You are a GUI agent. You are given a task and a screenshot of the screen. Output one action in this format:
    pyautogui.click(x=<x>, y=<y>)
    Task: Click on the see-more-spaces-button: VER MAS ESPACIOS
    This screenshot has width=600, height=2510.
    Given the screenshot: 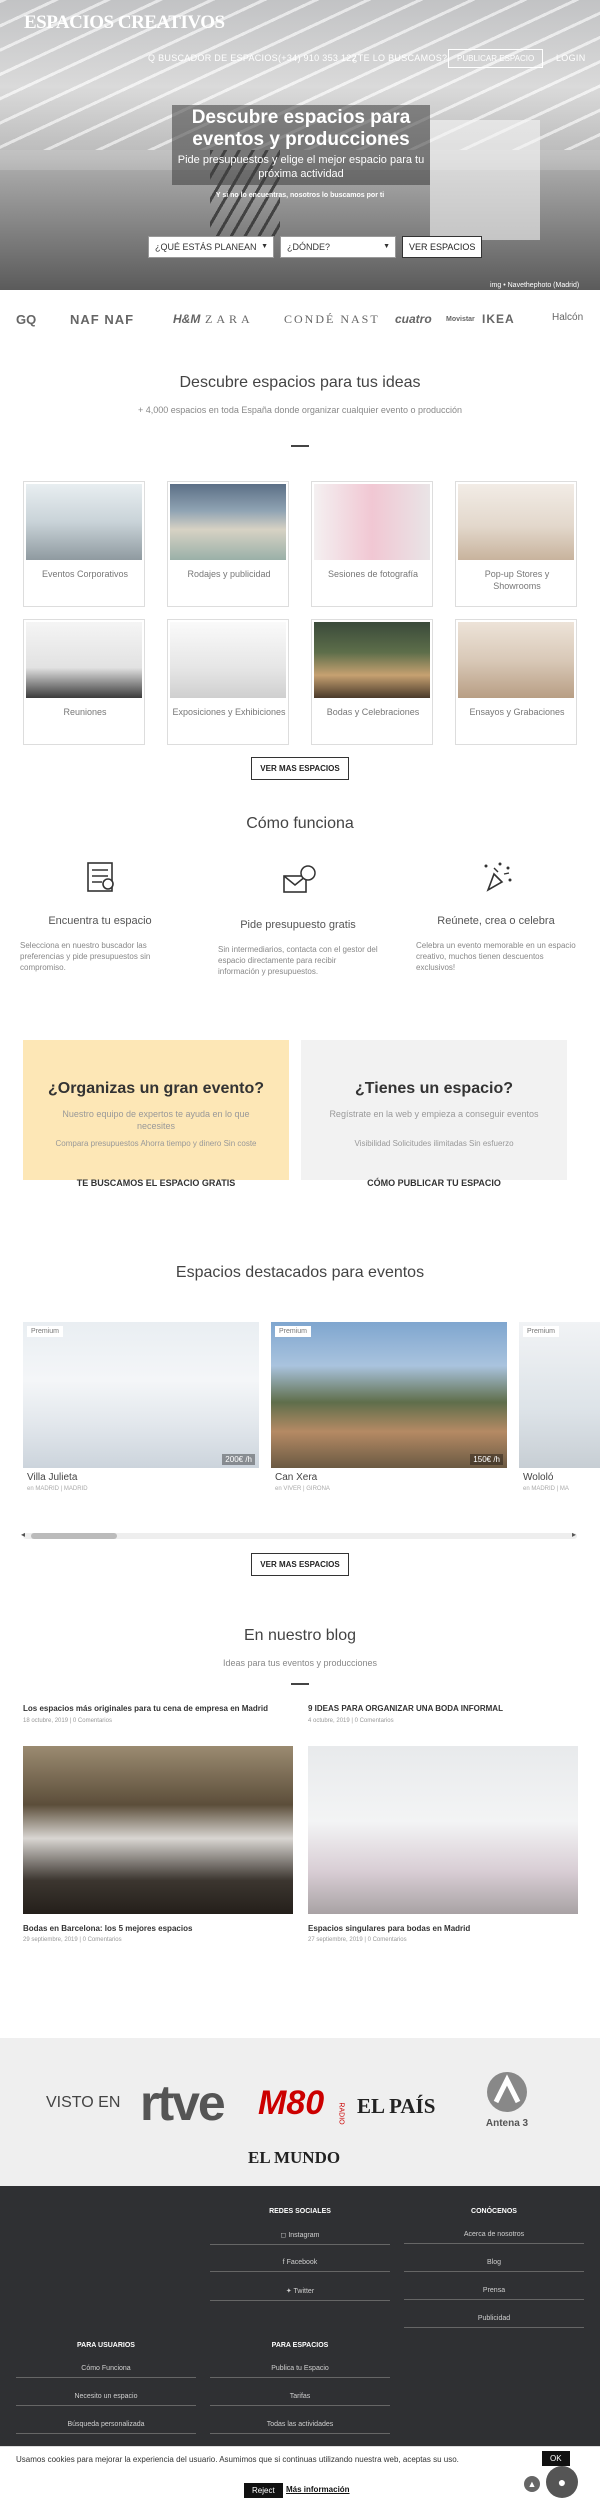 What is the action you would take?
    pyautogui.click(x=300, y=768)
    